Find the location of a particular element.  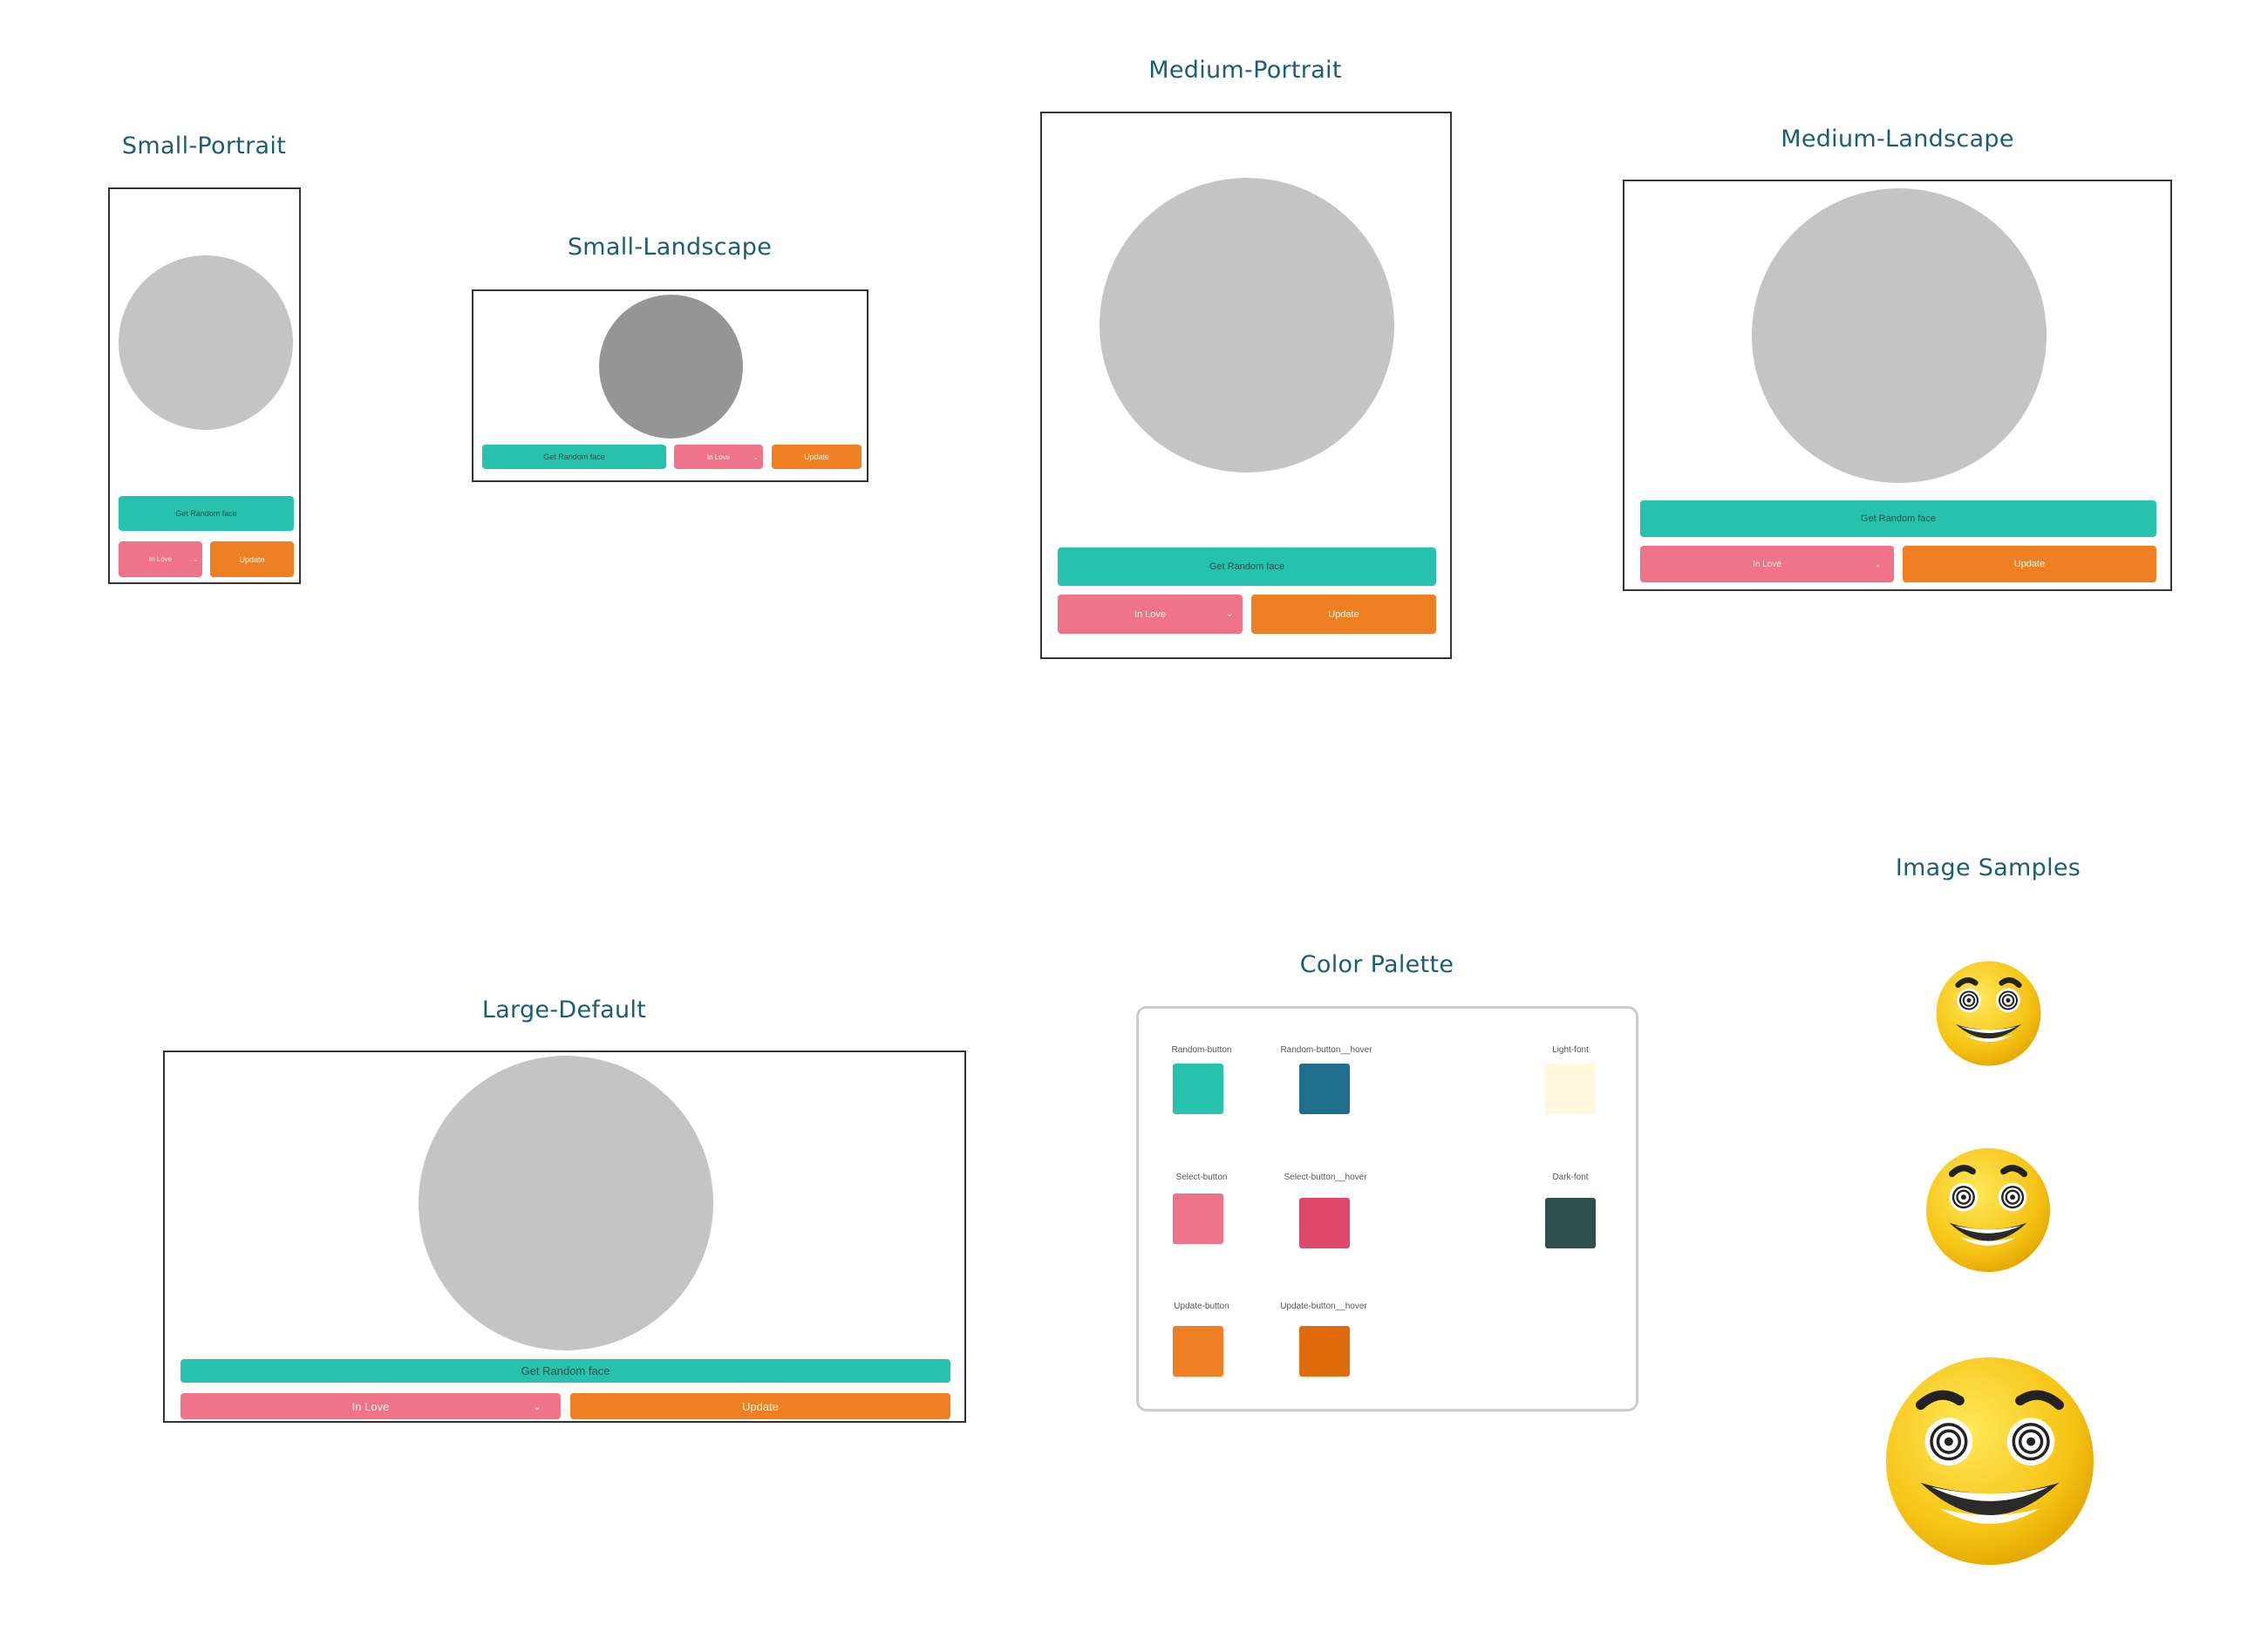

small-landscape-title: Small-Landscape is located at coordinates (670, 247).